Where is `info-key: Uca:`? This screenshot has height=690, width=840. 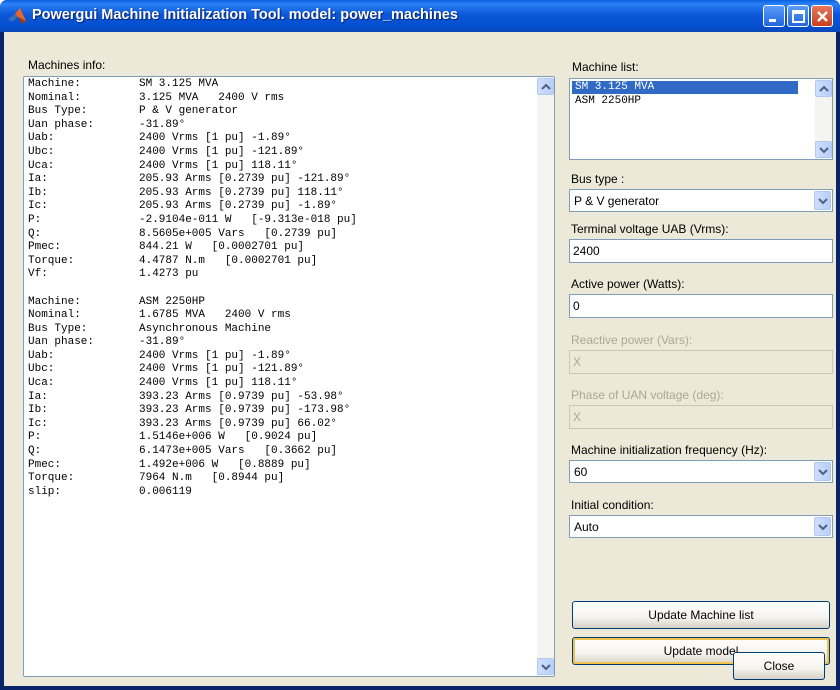
info-key: Uca: is located at coordinates (41, 165).